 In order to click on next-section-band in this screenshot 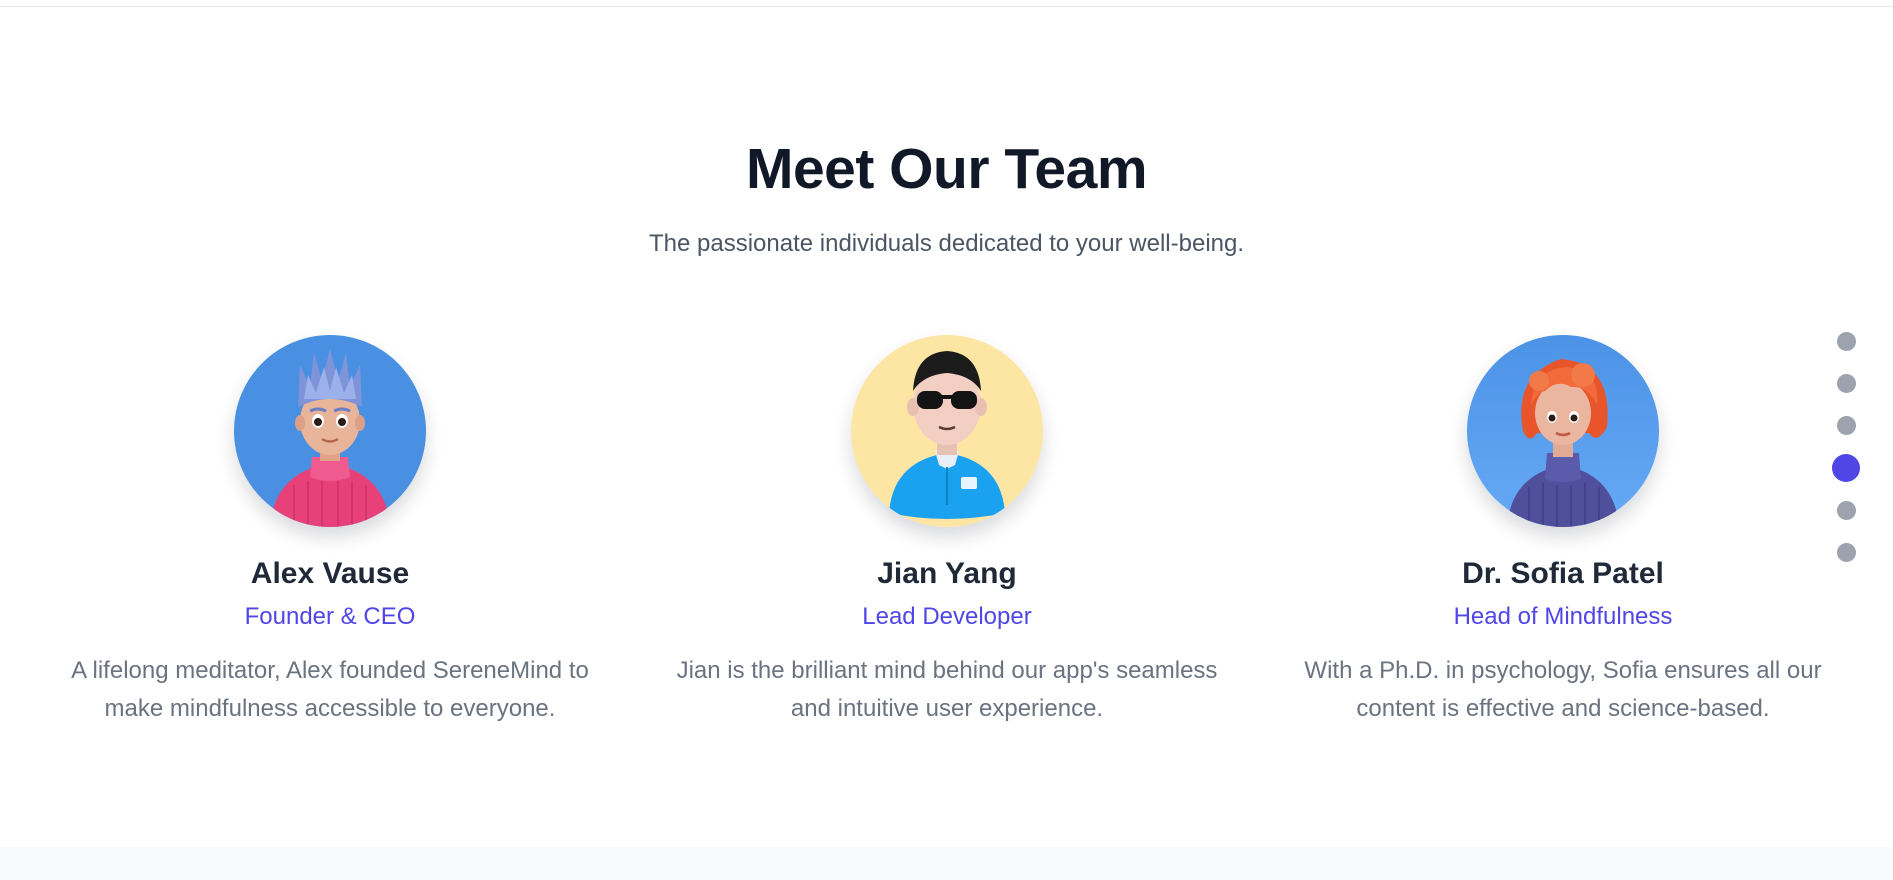, I will do `click(946, 863)`.